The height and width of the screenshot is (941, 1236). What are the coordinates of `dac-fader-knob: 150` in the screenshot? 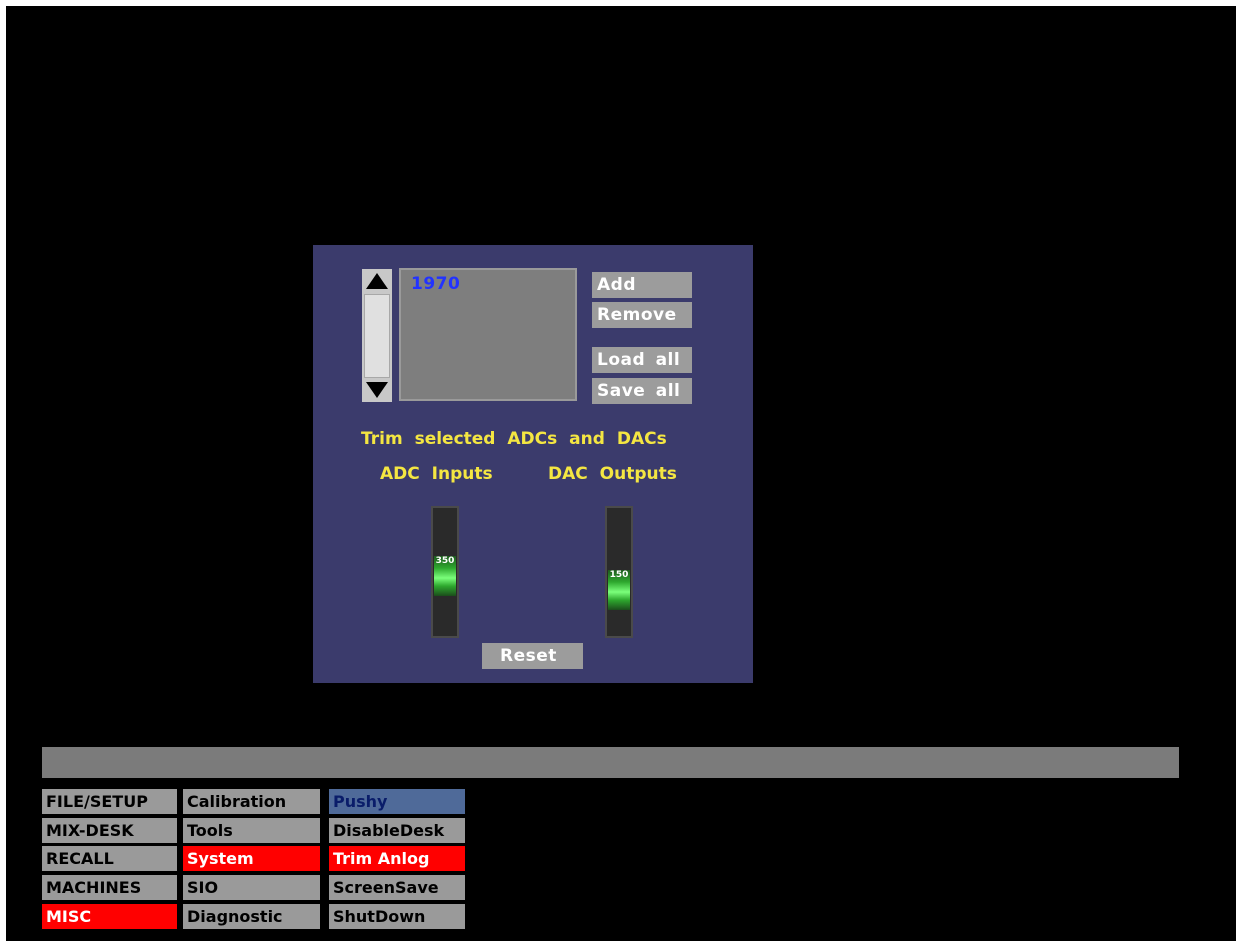 It's located at (619, 590).